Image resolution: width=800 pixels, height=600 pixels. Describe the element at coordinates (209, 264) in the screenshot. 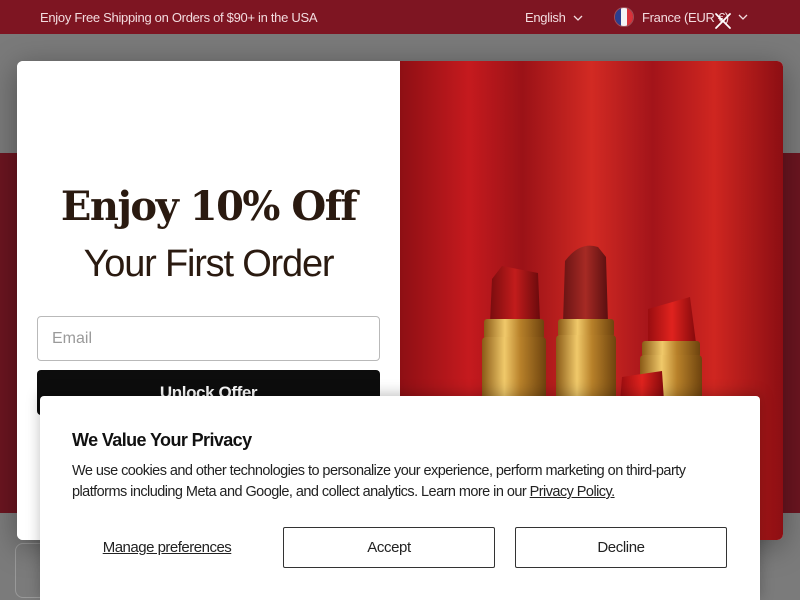

I see `popup-subheadline: Your First Order` at that location.